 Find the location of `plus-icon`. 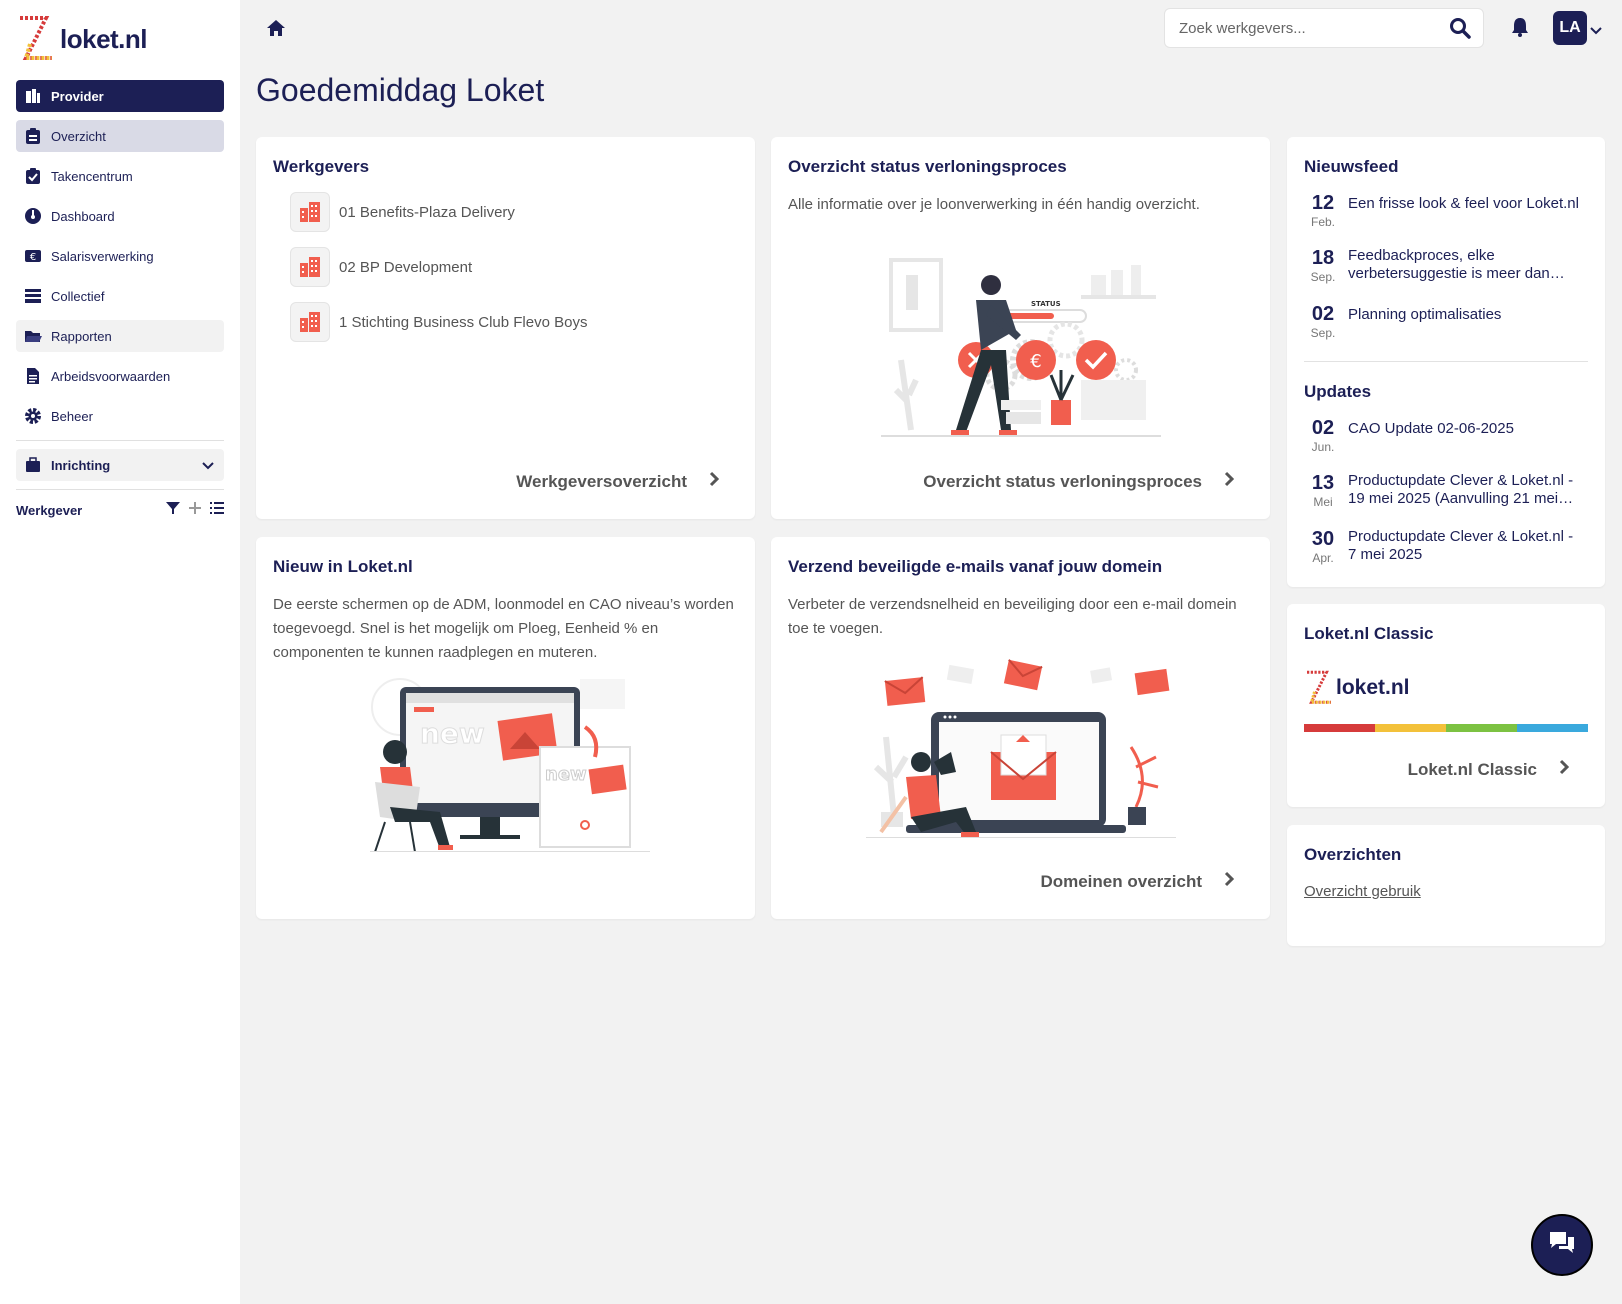

plus-icon is located at coordinates (195, 509).